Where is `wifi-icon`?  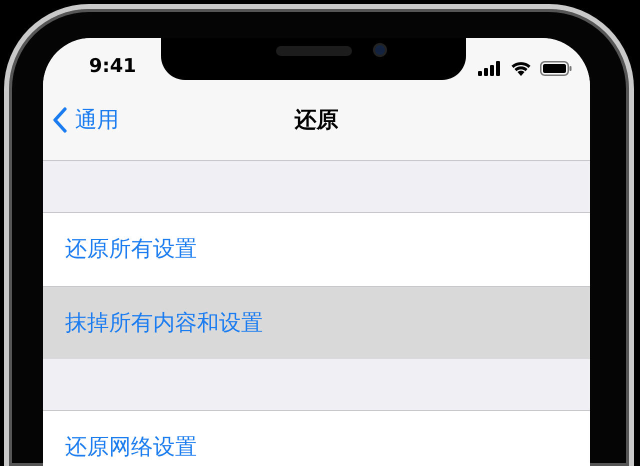 wifi-icon is located at coordinates (521, 68).